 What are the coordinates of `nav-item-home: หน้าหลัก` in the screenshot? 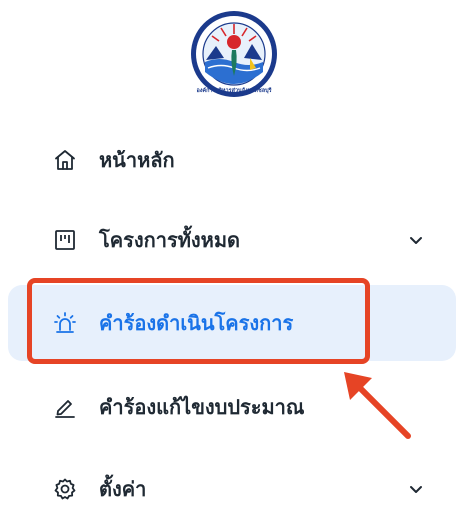 It's located at (232, 160).